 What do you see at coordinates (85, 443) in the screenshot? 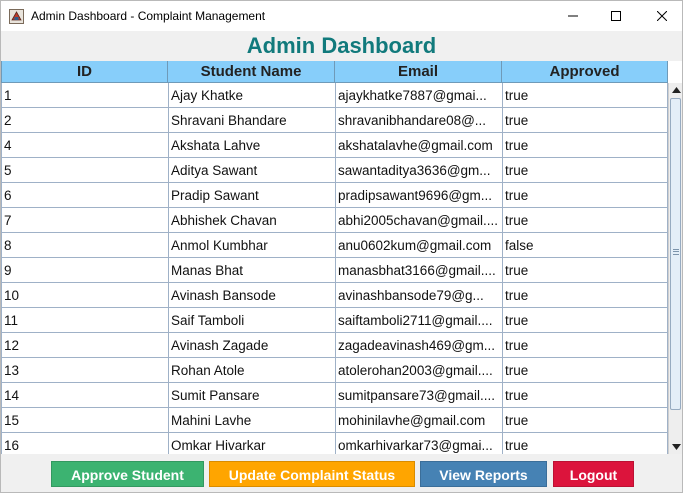
I see `cell-id: 16` at bounding box center [85, 443].